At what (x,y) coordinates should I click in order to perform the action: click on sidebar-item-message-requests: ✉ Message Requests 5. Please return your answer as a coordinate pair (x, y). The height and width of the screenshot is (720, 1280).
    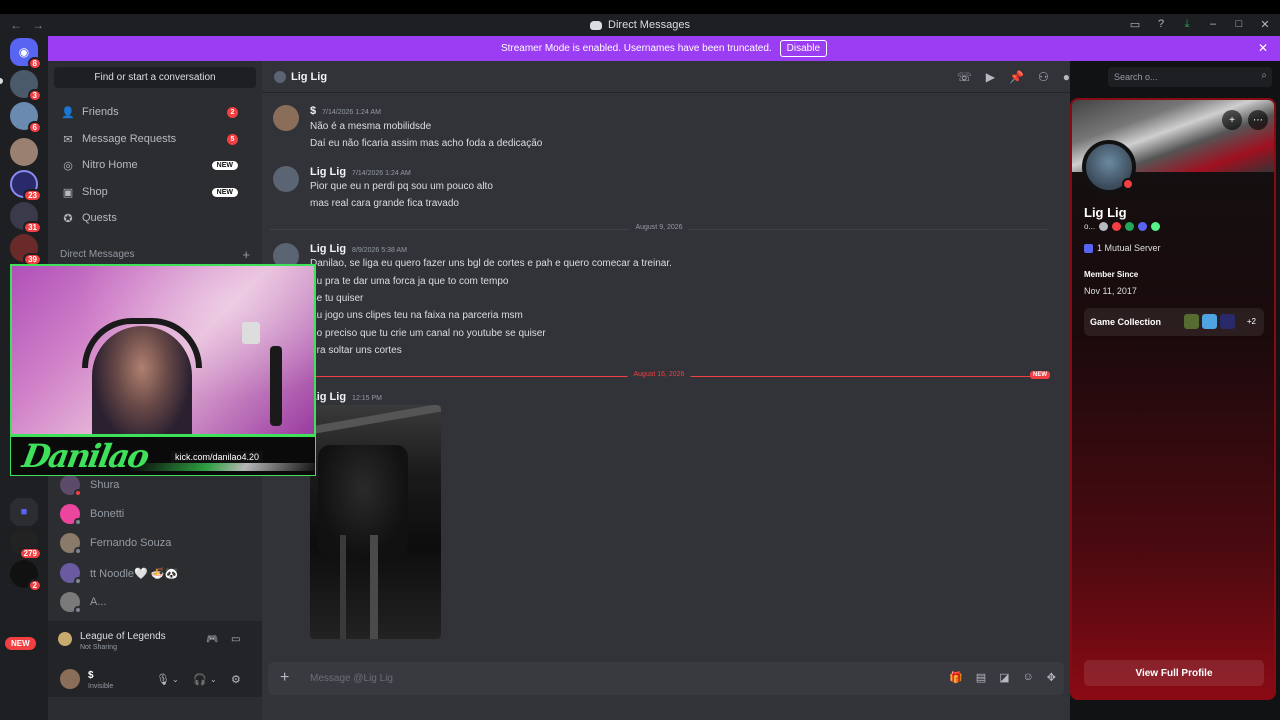
    Looking at the image, I should click on (155, 139).